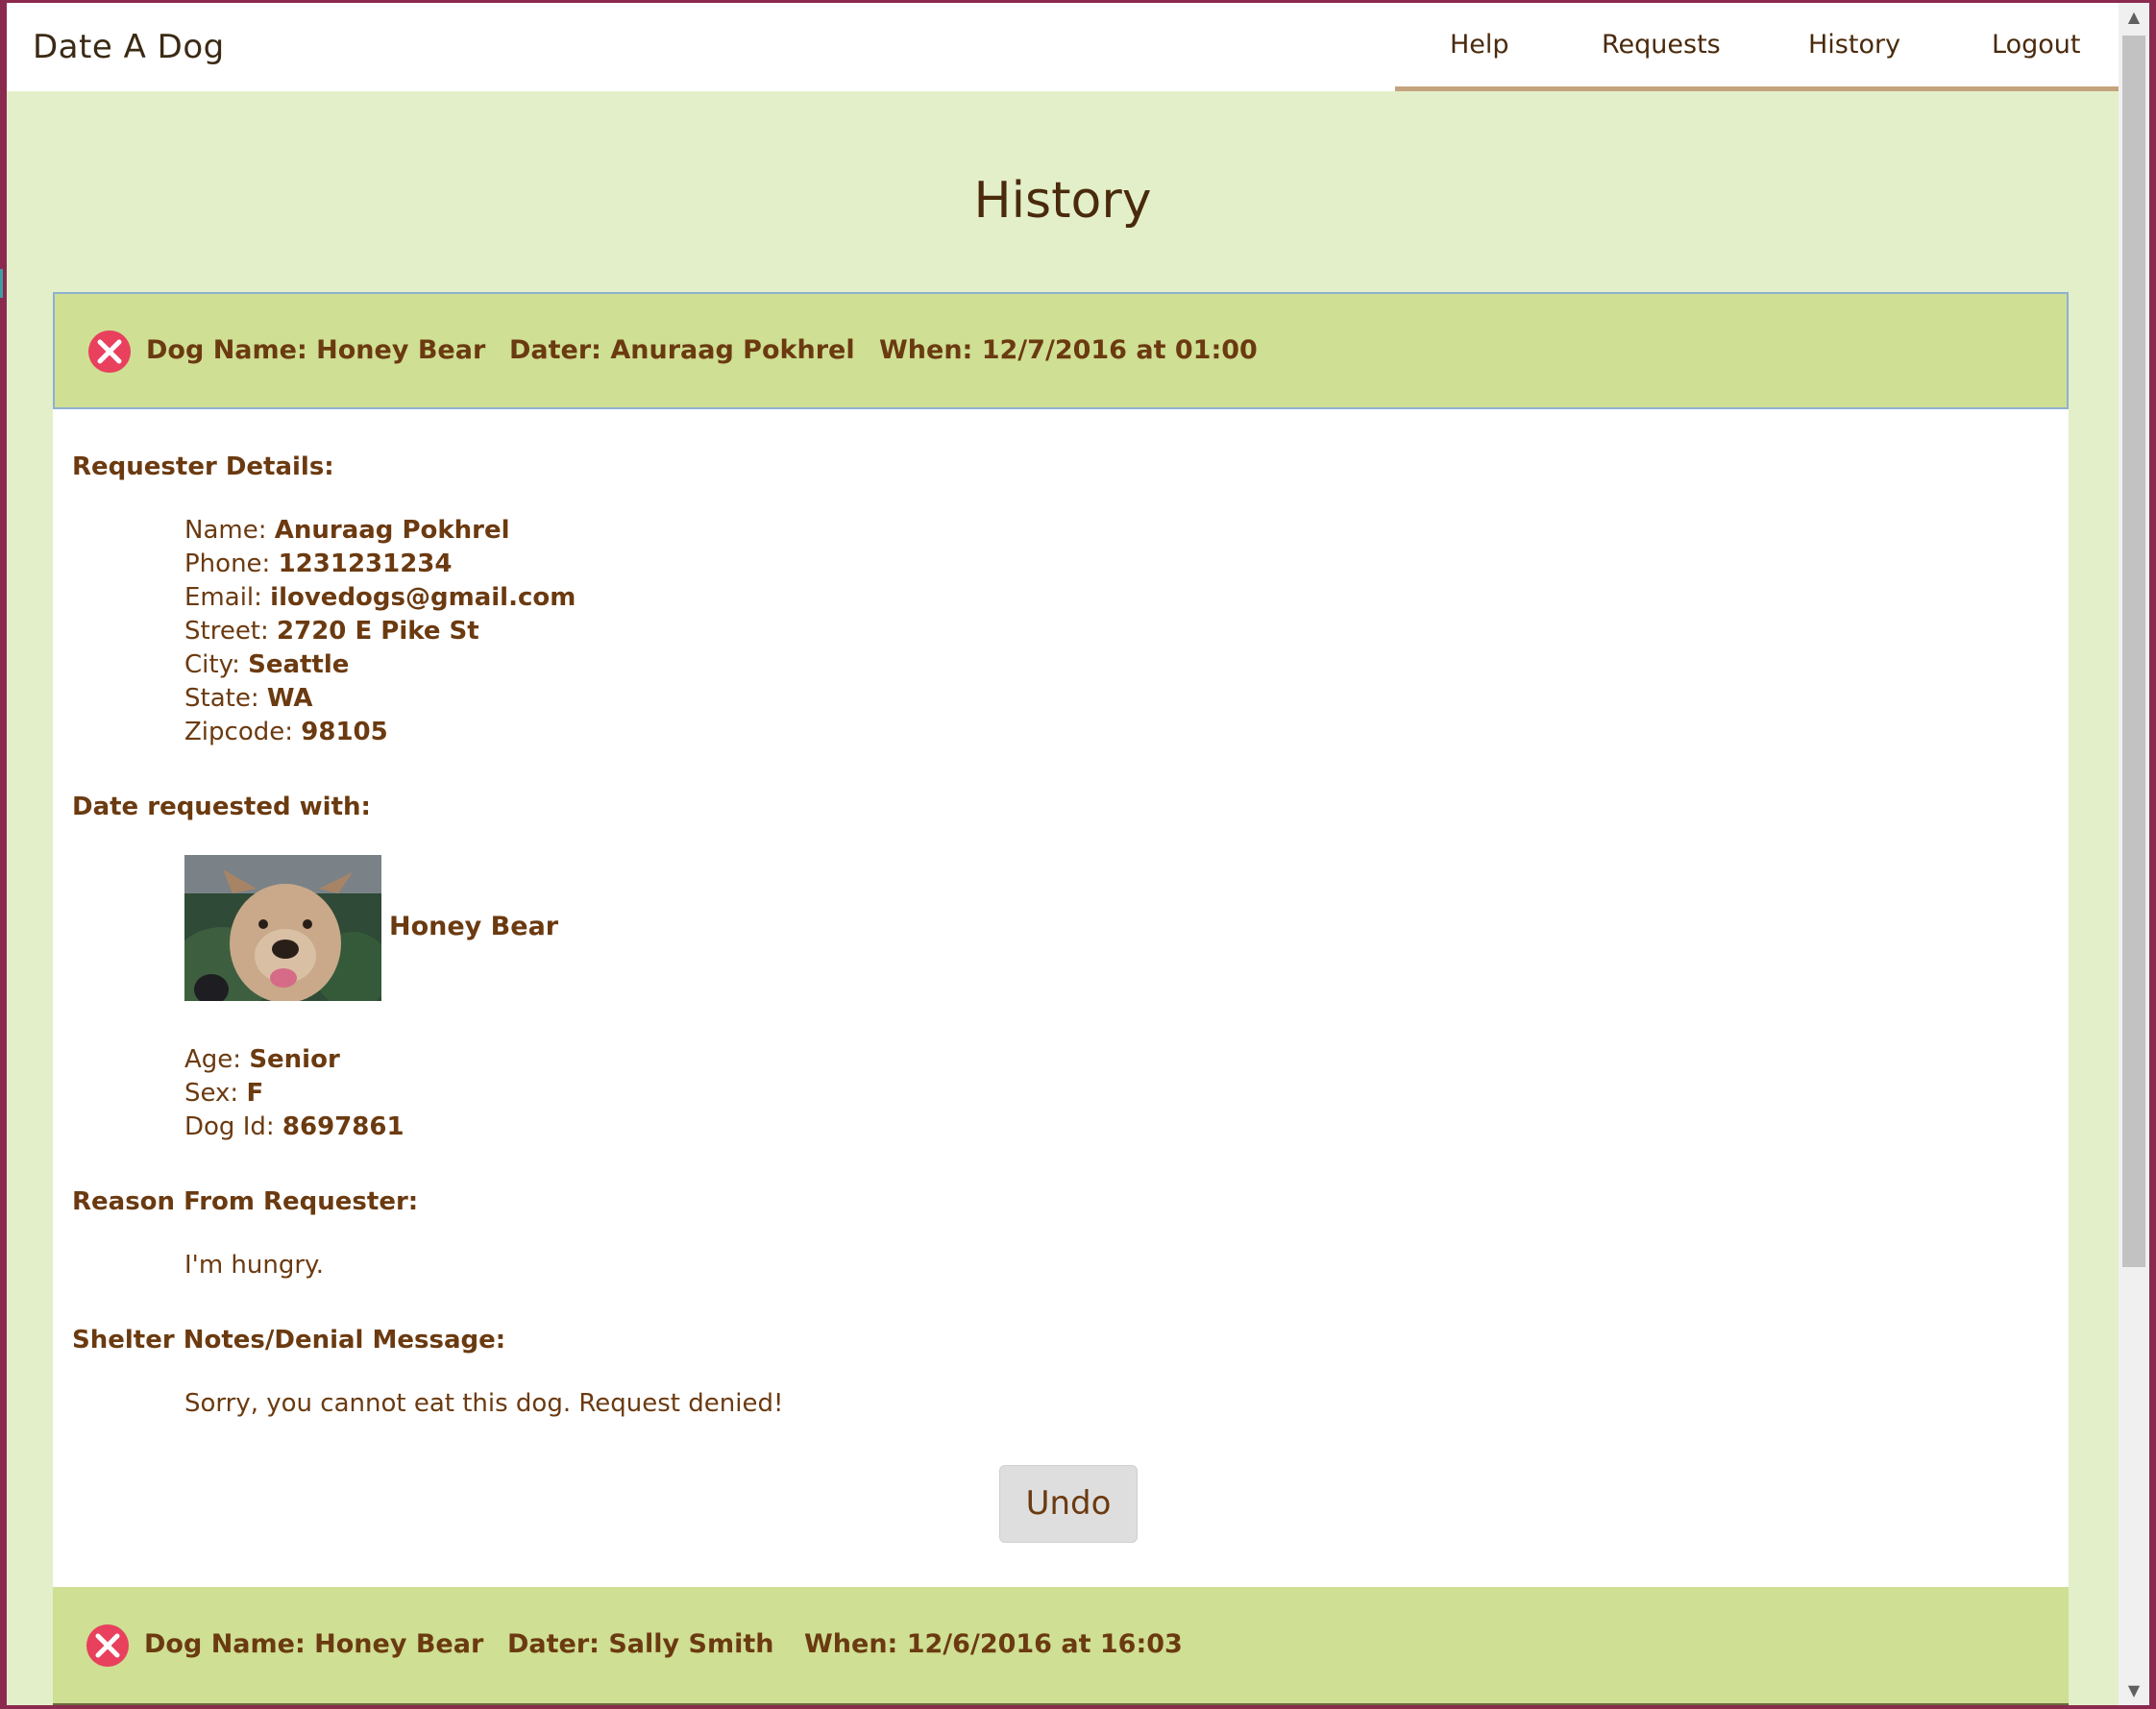  I want to click on requester-phone-value: 1231231234, so click(366, 563).